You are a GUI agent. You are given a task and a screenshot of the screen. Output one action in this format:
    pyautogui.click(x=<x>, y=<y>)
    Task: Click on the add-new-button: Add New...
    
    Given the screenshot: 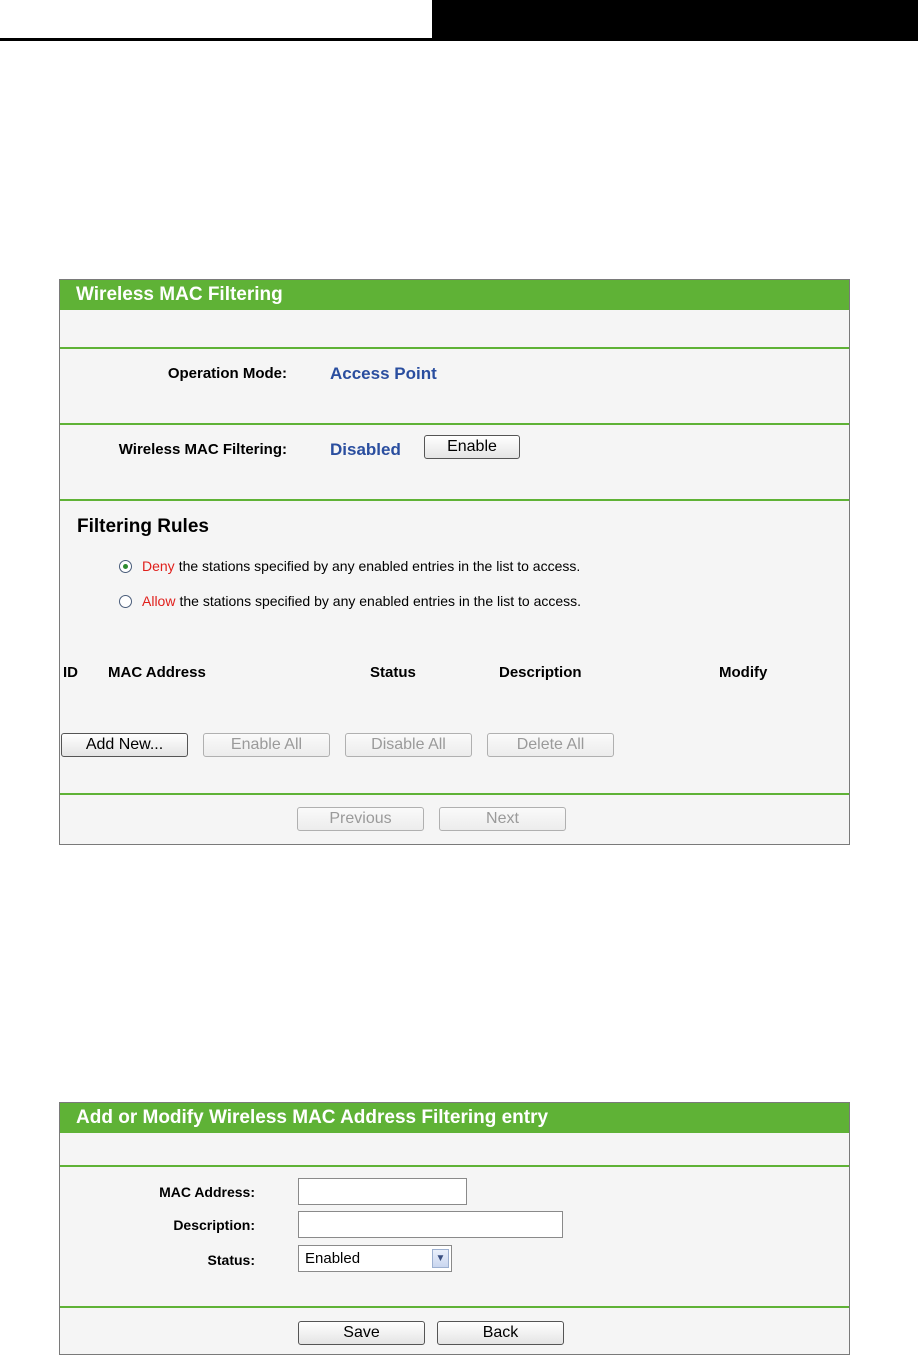 What is the action you would take?
    pyautogui.click(x=124, y=745)
    